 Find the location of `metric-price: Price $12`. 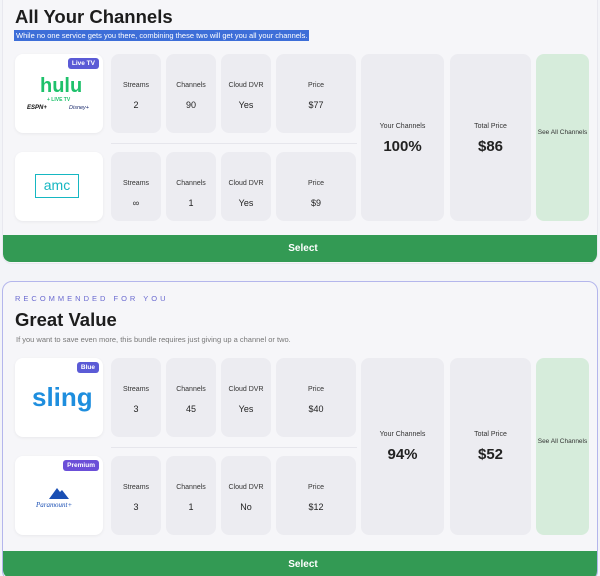

metric-price: Price $12 is located at coordinates (316, 495).